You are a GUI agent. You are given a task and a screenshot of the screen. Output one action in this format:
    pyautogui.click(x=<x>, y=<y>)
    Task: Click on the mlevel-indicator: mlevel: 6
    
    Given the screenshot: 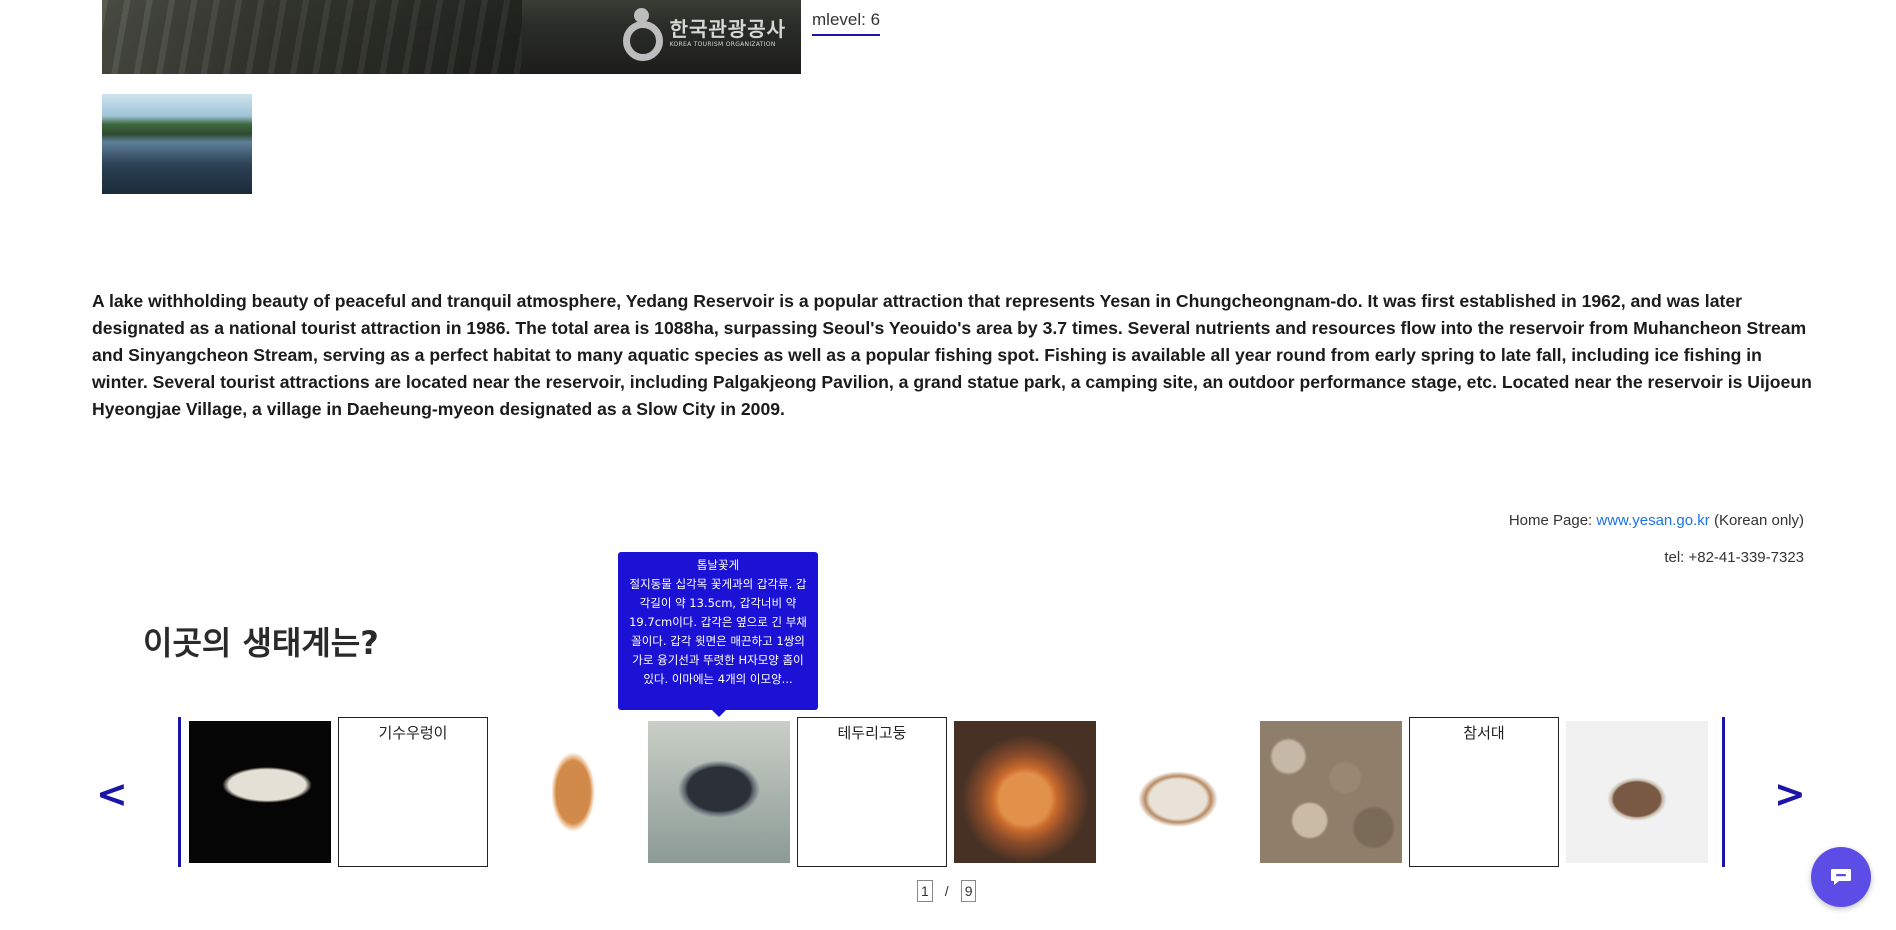 What is the action you would take?
    pyautogui.click(x=846, y=23)
    